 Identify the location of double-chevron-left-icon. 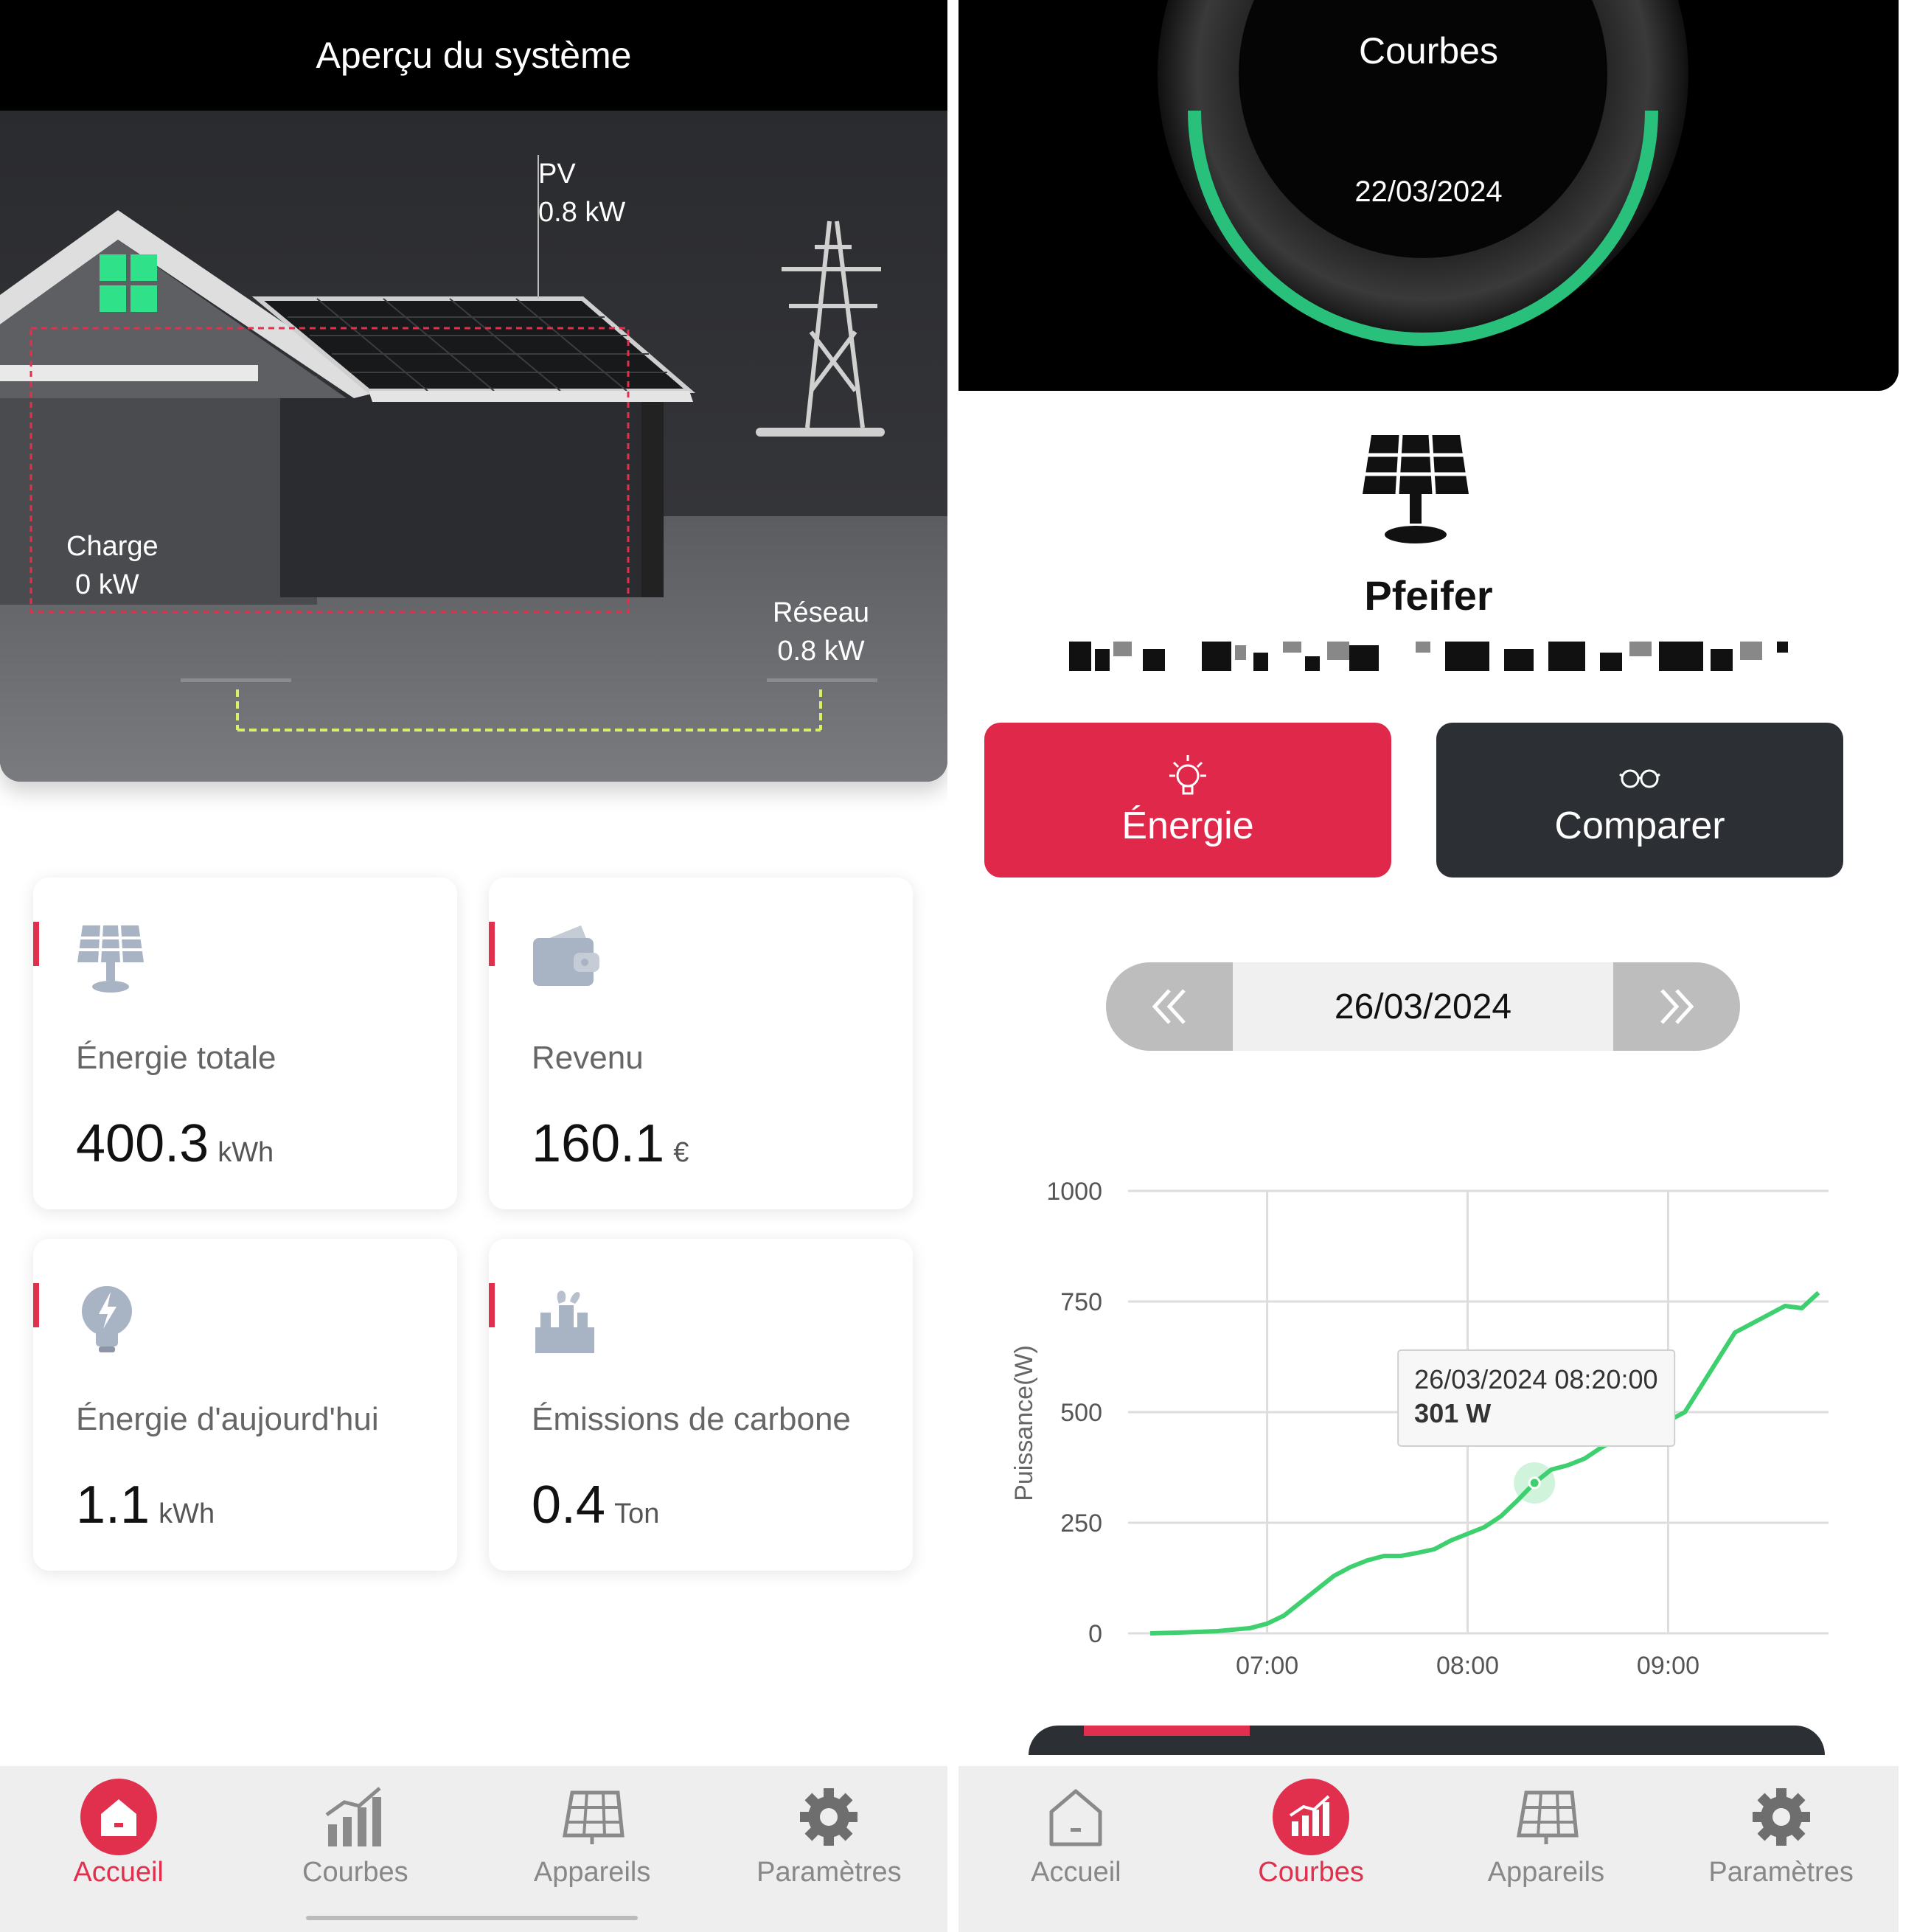
(1169, 1006).